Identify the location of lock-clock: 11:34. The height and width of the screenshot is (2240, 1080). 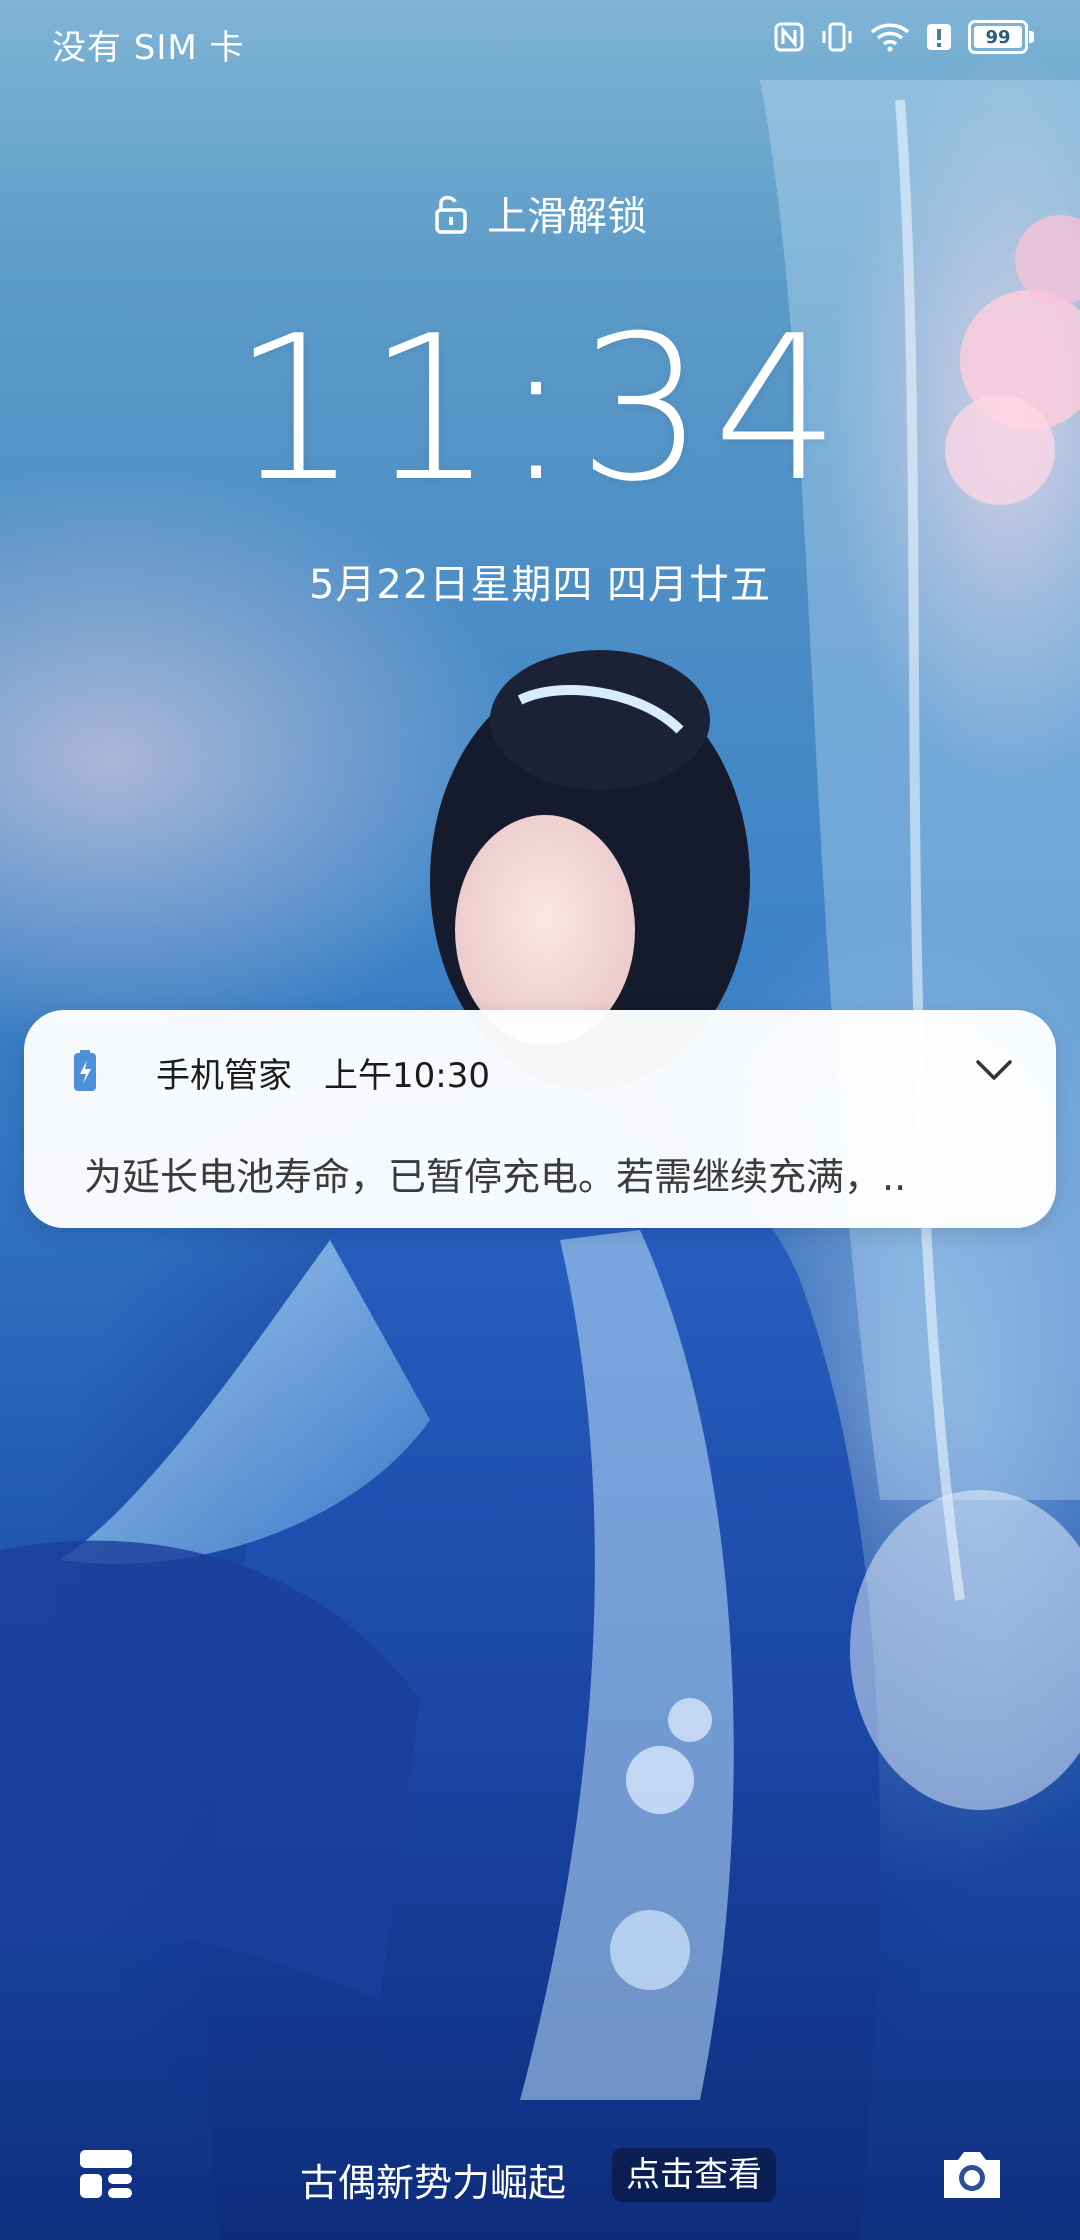
(540, 409).